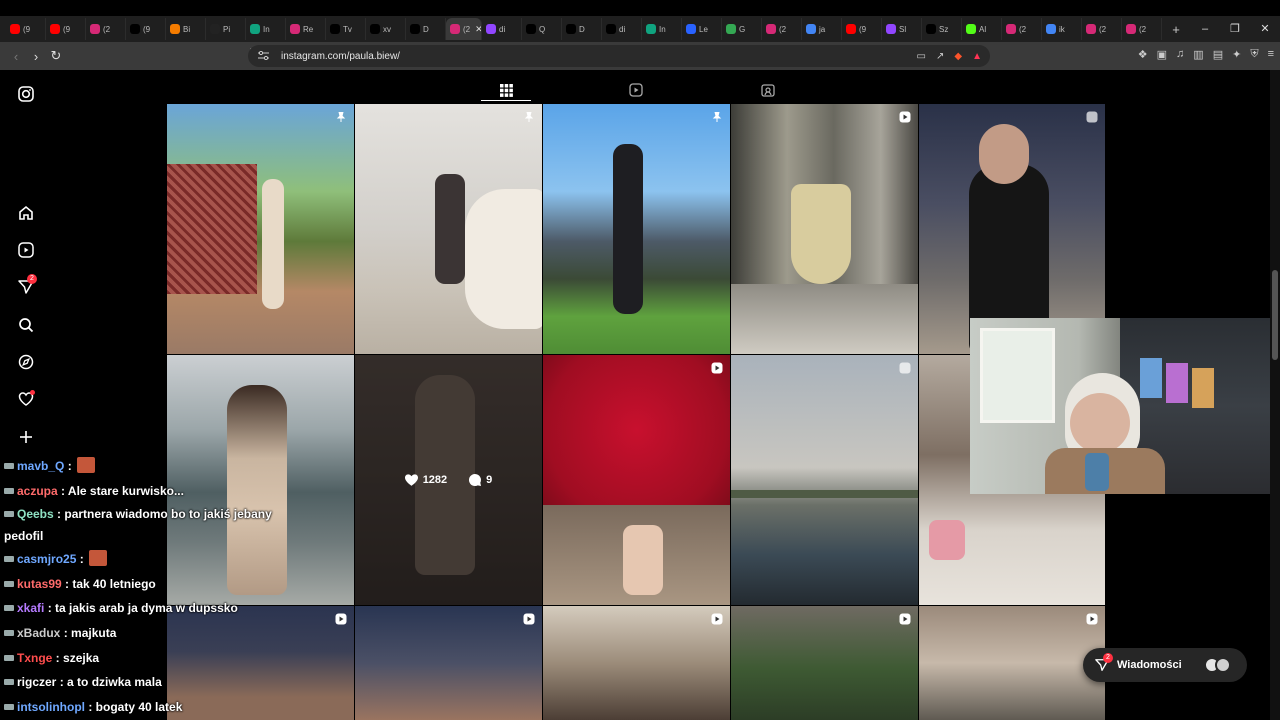 The width and height of the screenshot is (1280, 720). What do you see at coordinates (36, 682) in the screenshot?
I see `chat-username: rigczer` at bounding box center [36, 682].